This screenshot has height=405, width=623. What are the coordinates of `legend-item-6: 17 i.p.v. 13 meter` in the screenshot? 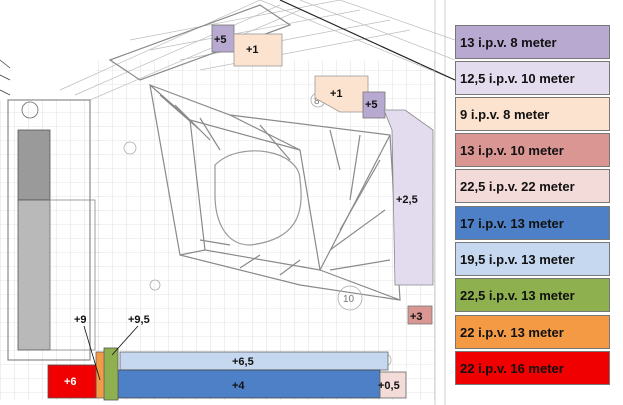 It's located at (532, 223).